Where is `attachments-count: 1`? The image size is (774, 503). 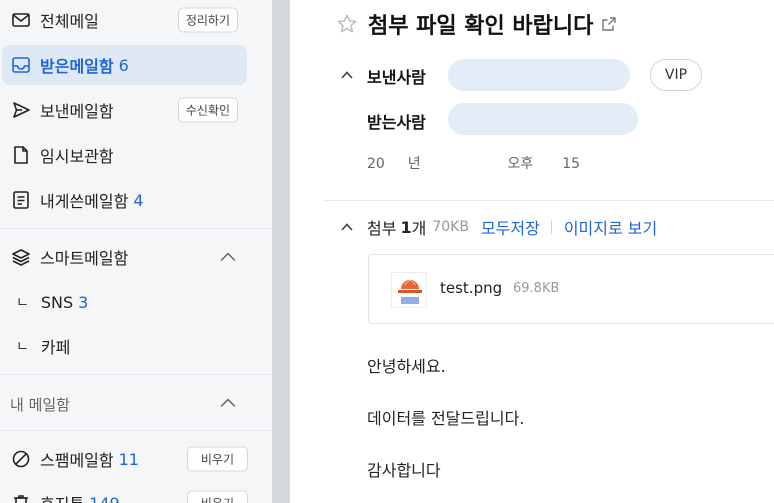
attachments-count: 1 is located at coordinates (406, 227).